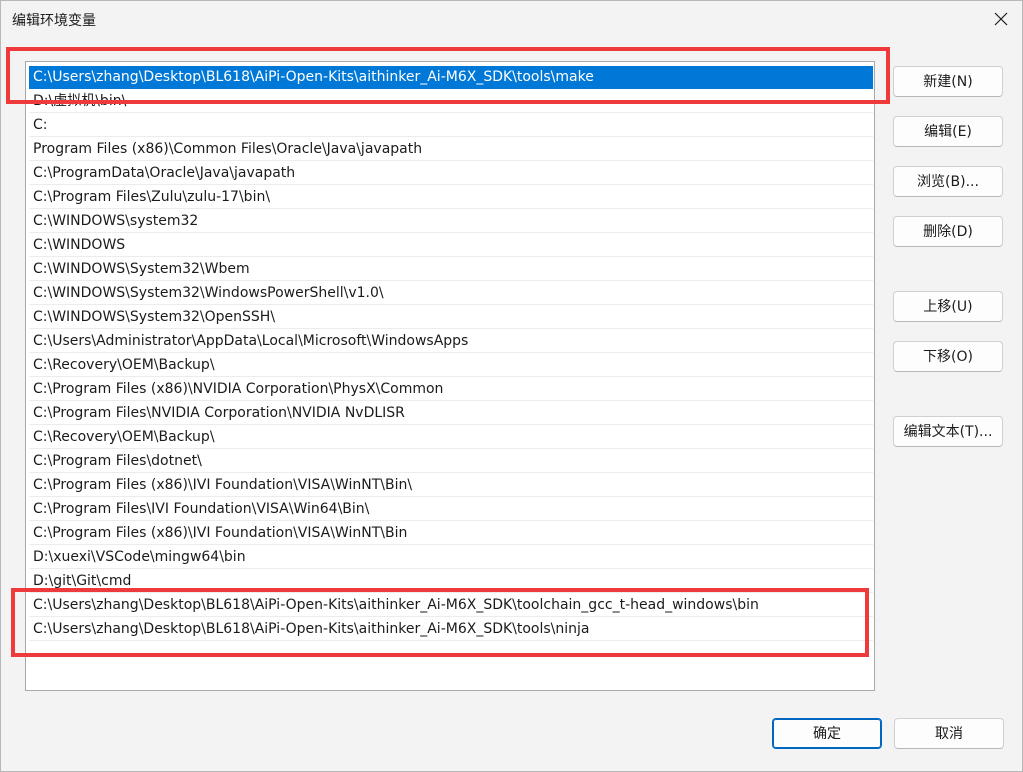 The height and width of the screenshot is (772, 1023). I want to click on path-list-item: C:\WINDOWS\System32\OpenSSH\, so click(451, 317).